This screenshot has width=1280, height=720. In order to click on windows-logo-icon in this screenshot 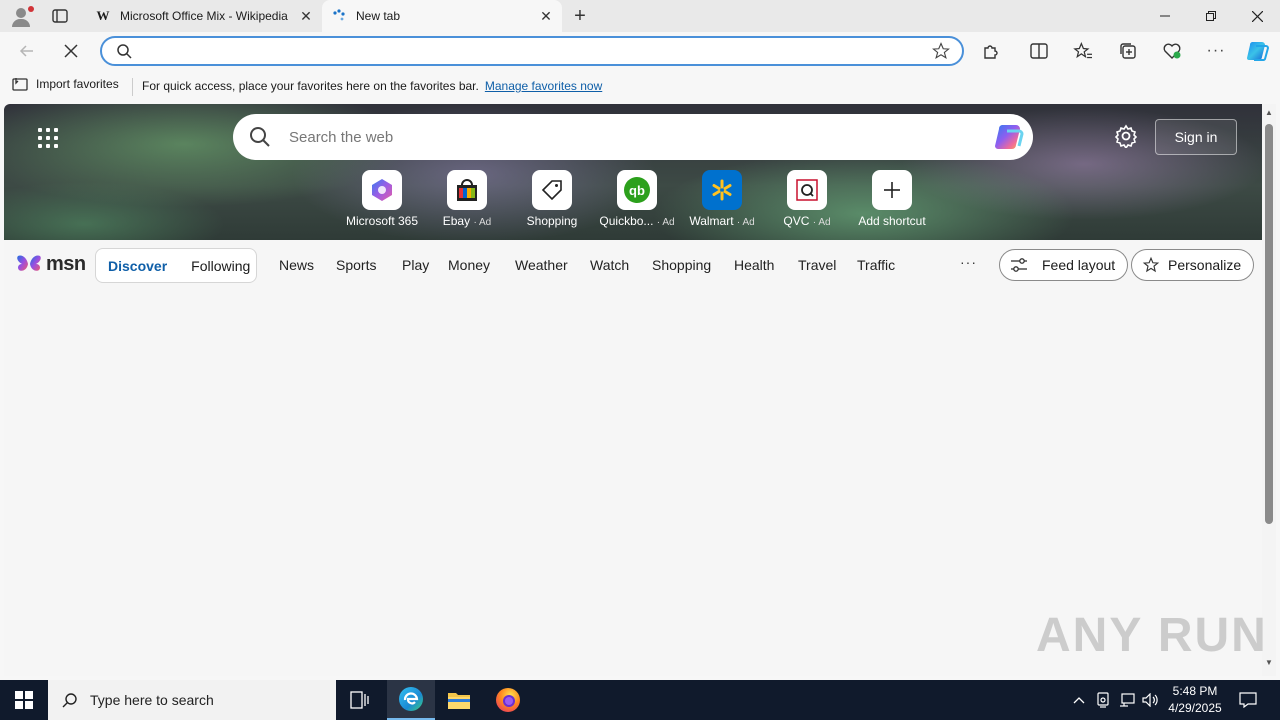, I will do `click(24, 700)`.